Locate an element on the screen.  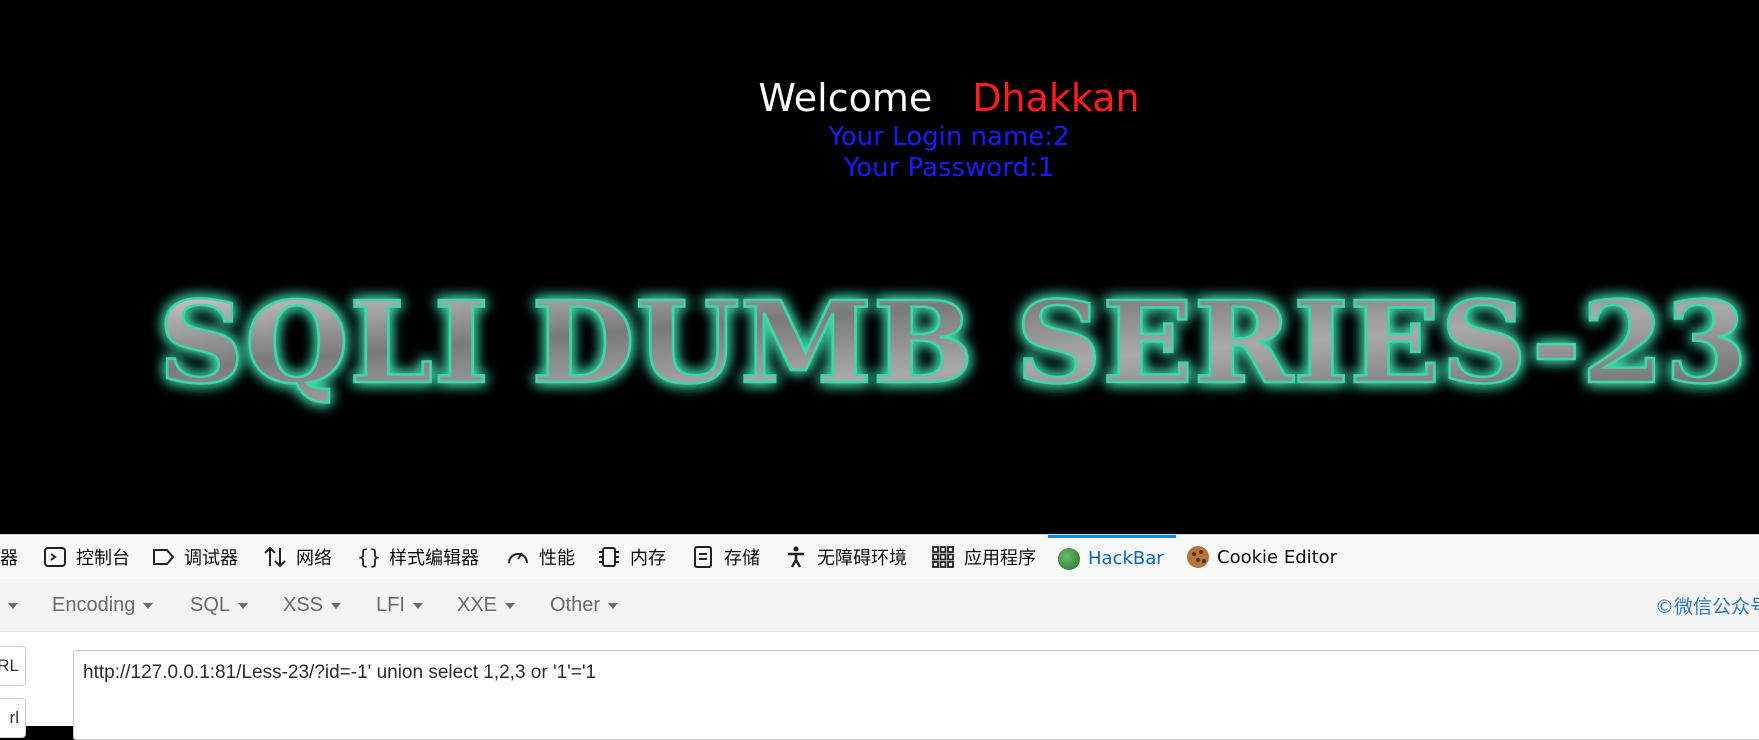
tab-label: 网络 is located at coordinates (314, 558).